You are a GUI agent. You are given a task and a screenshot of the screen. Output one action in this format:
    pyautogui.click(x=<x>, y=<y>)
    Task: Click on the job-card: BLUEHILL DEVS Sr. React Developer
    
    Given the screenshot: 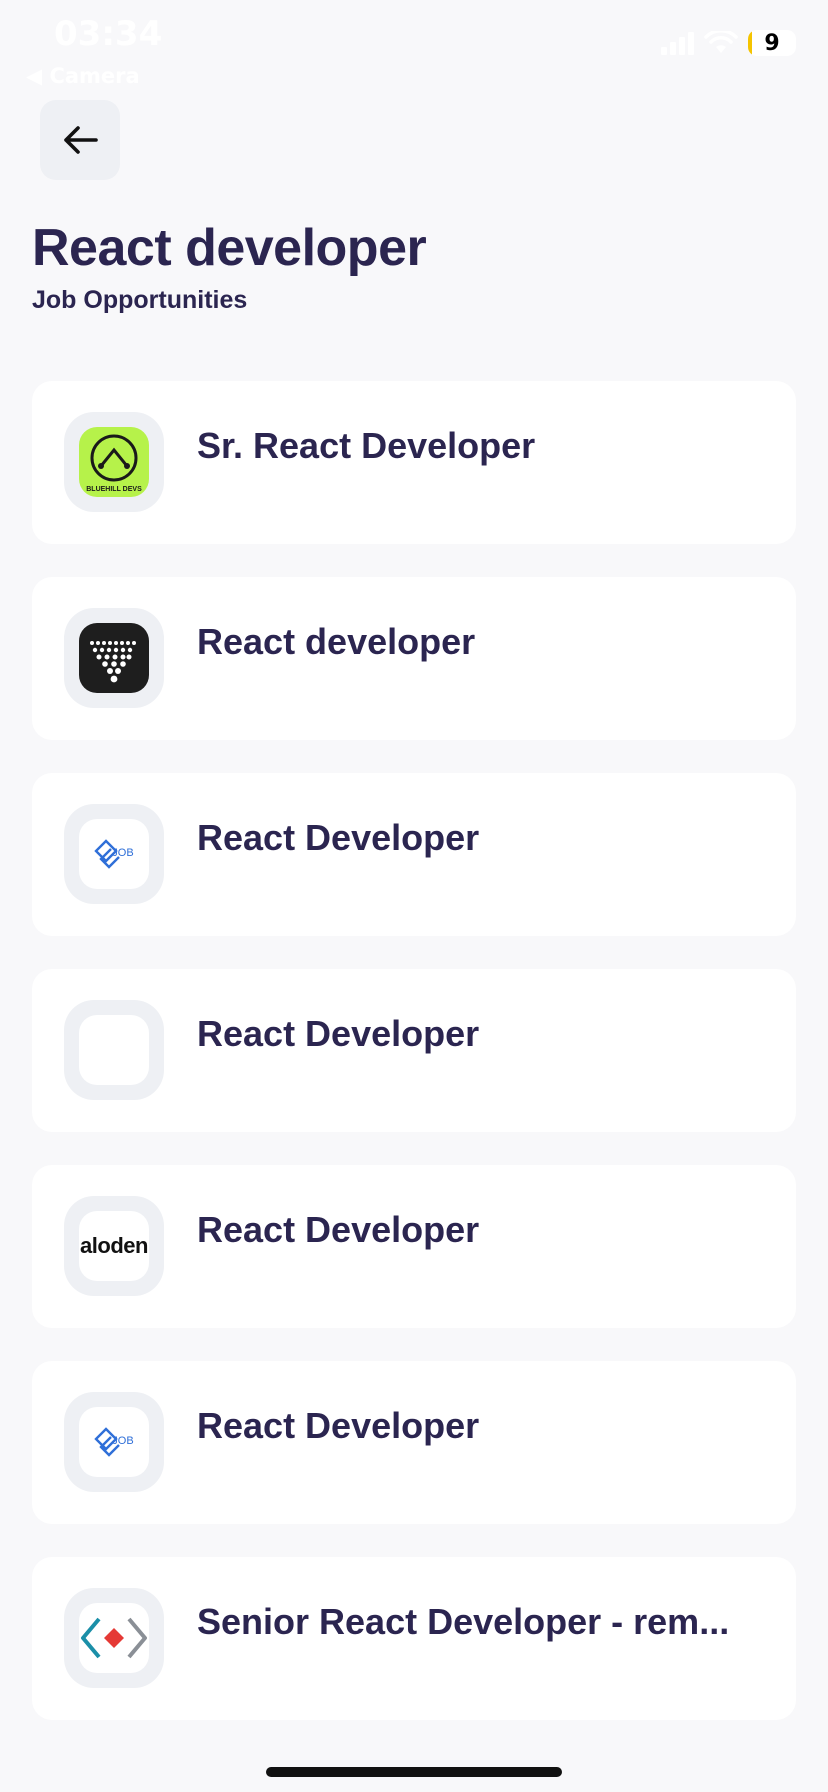 What is the action you would take?
    pyautogui.click(x=414, y=462)
    